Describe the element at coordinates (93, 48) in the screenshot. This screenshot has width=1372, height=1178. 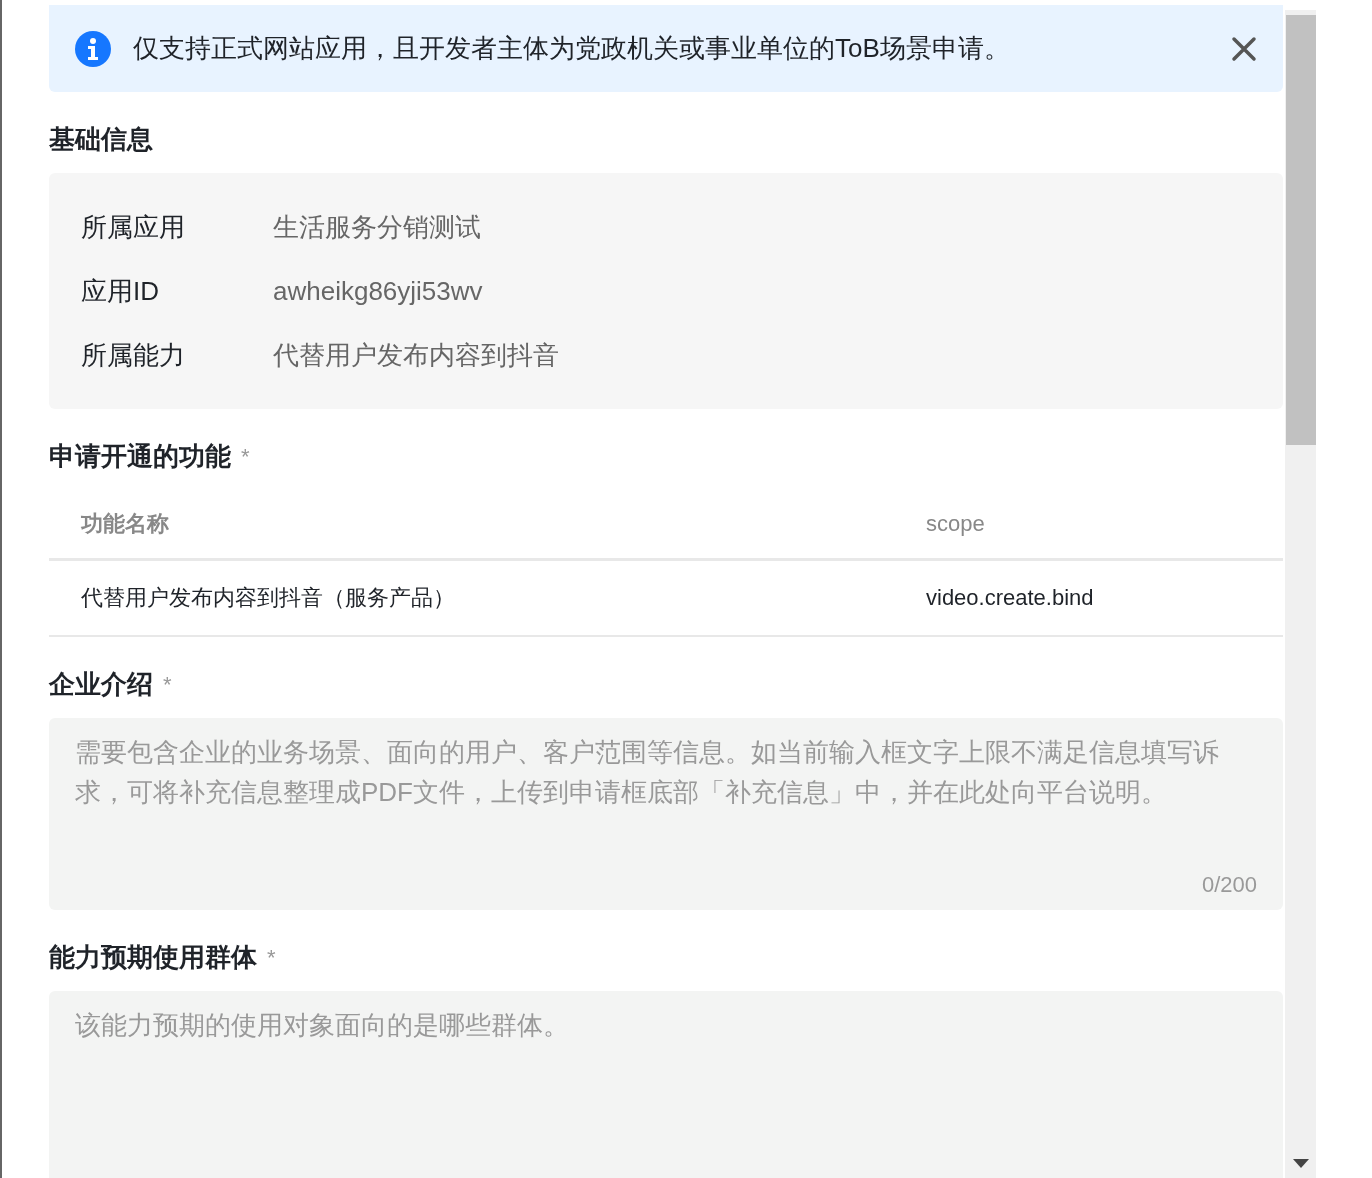
I see `info-icon` at that location.